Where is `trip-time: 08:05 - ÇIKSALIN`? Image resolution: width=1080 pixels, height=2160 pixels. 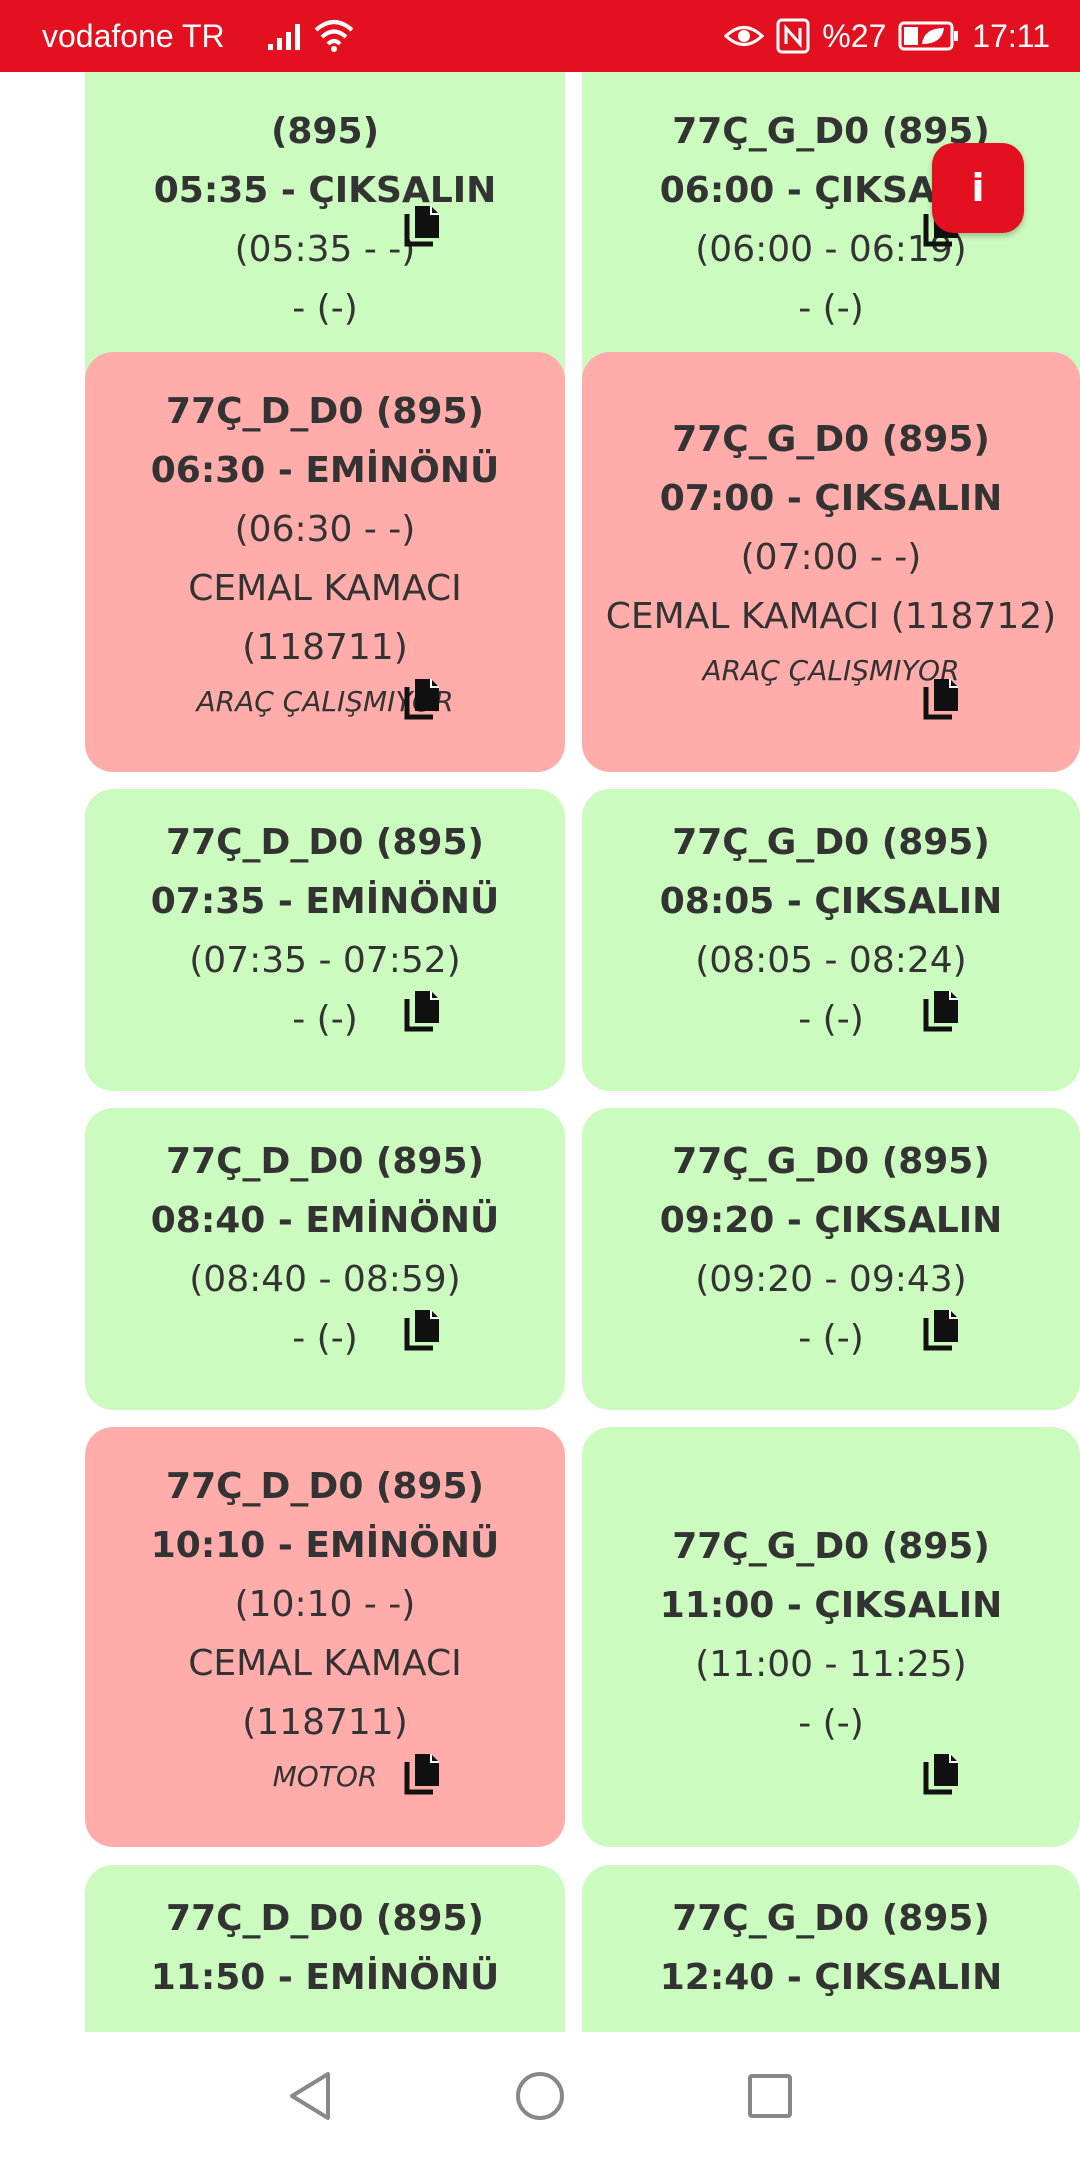 trip-time: 08:05 - ÇIKSALIN is located at coordinates (831, 901).